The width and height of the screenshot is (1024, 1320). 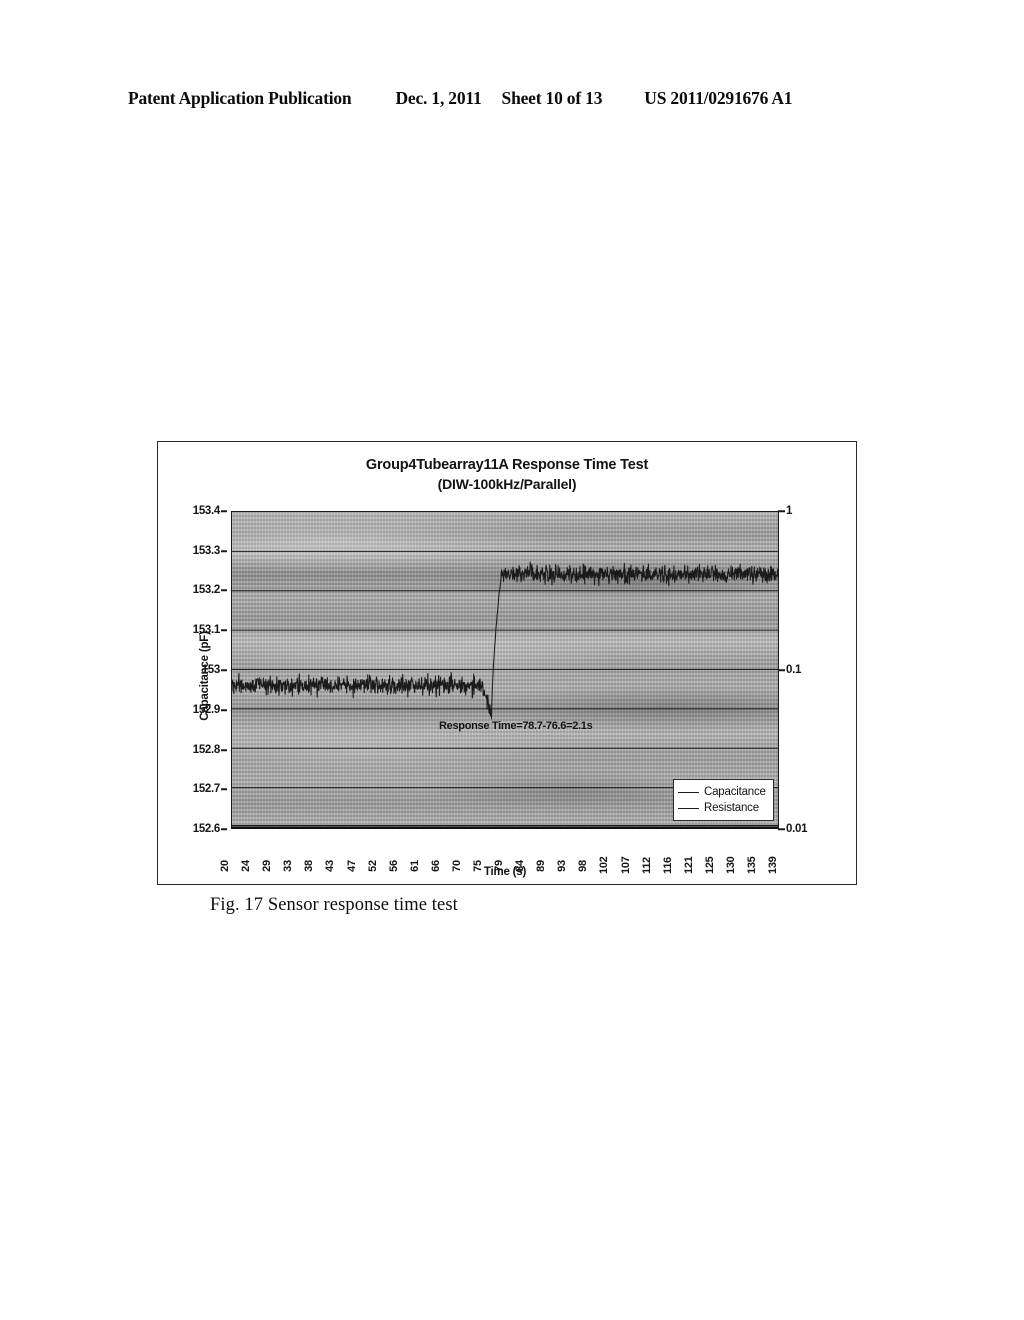 What do you see at coordinates (789, 670) in the screenshot?
I see `y2-tick-label: 0.1` at bounding box center [789, 670].